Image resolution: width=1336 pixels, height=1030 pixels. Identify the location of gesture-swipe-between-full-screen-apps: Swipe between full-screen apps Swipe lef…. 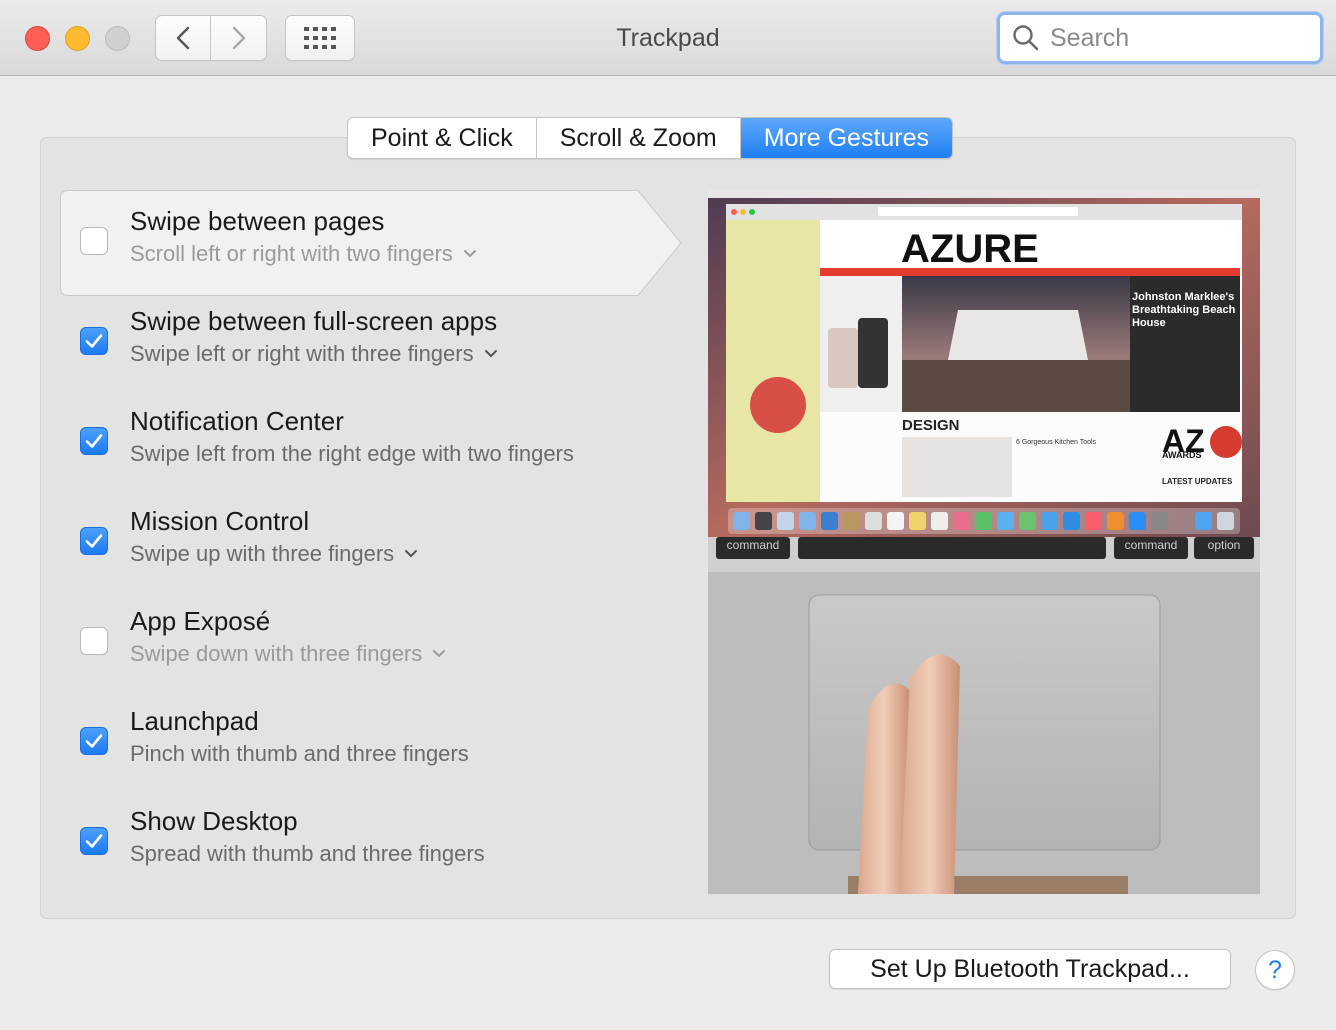
(370, 330).